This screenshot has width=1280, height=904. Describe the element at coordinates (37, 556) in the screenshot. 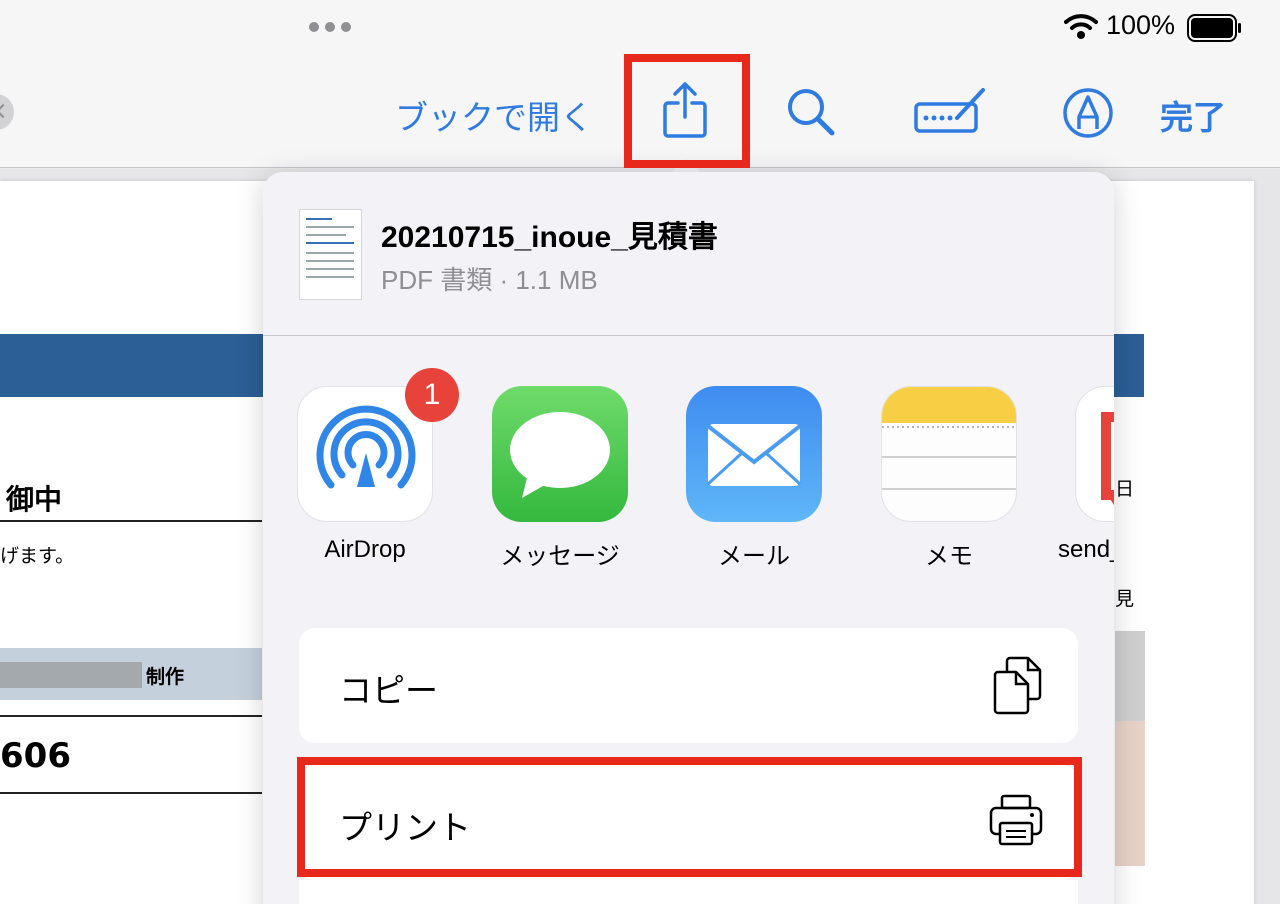

I see `document-text-gemasu: げます。` at that location.